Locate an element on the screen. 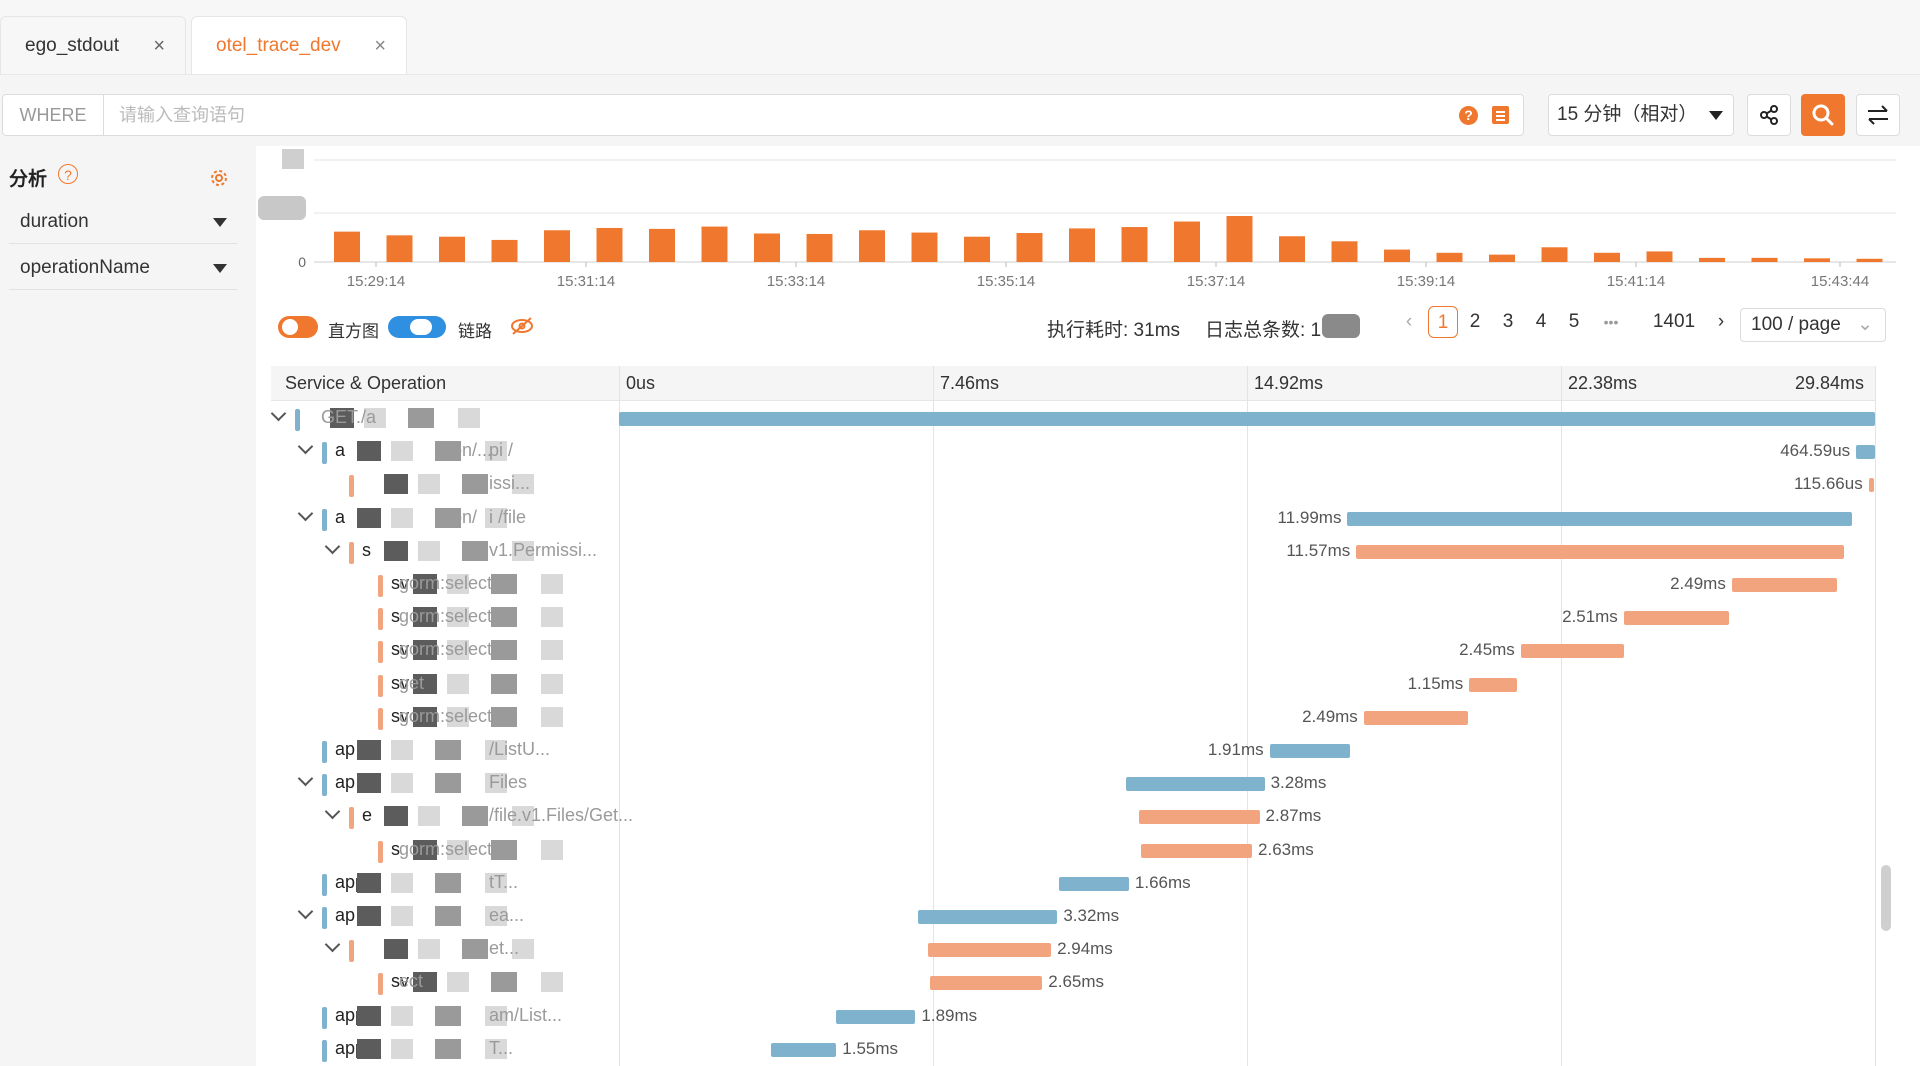 This screenshot has width=1920, height=1066. trace-row: svc ect 2.65ms is located at coordinates (1073, 982).